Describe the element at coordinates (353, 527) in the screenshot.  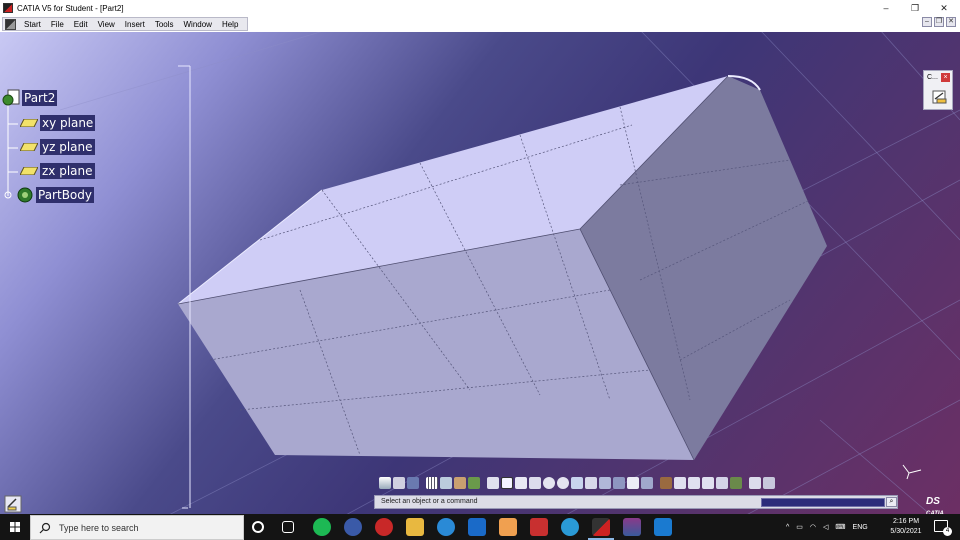
I see `app-icon` at that location.